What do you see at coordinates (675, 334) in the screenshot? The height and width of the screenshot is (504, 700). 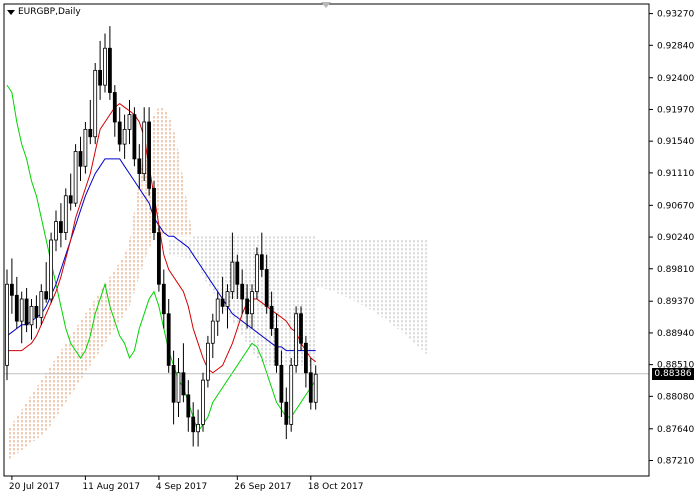 I see `y-tick-label: 0.88940` at bounding box center [675, 334].